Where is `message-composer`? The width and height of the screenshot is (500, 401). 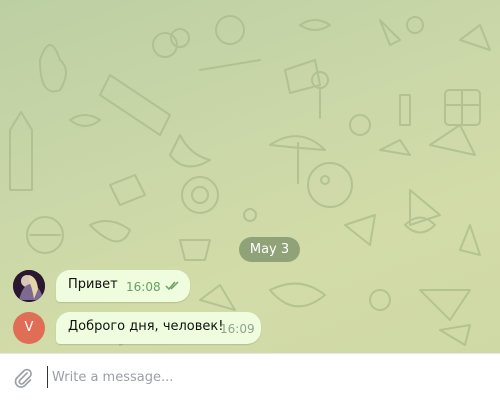
message-composer is located at coordinates (250, 377).